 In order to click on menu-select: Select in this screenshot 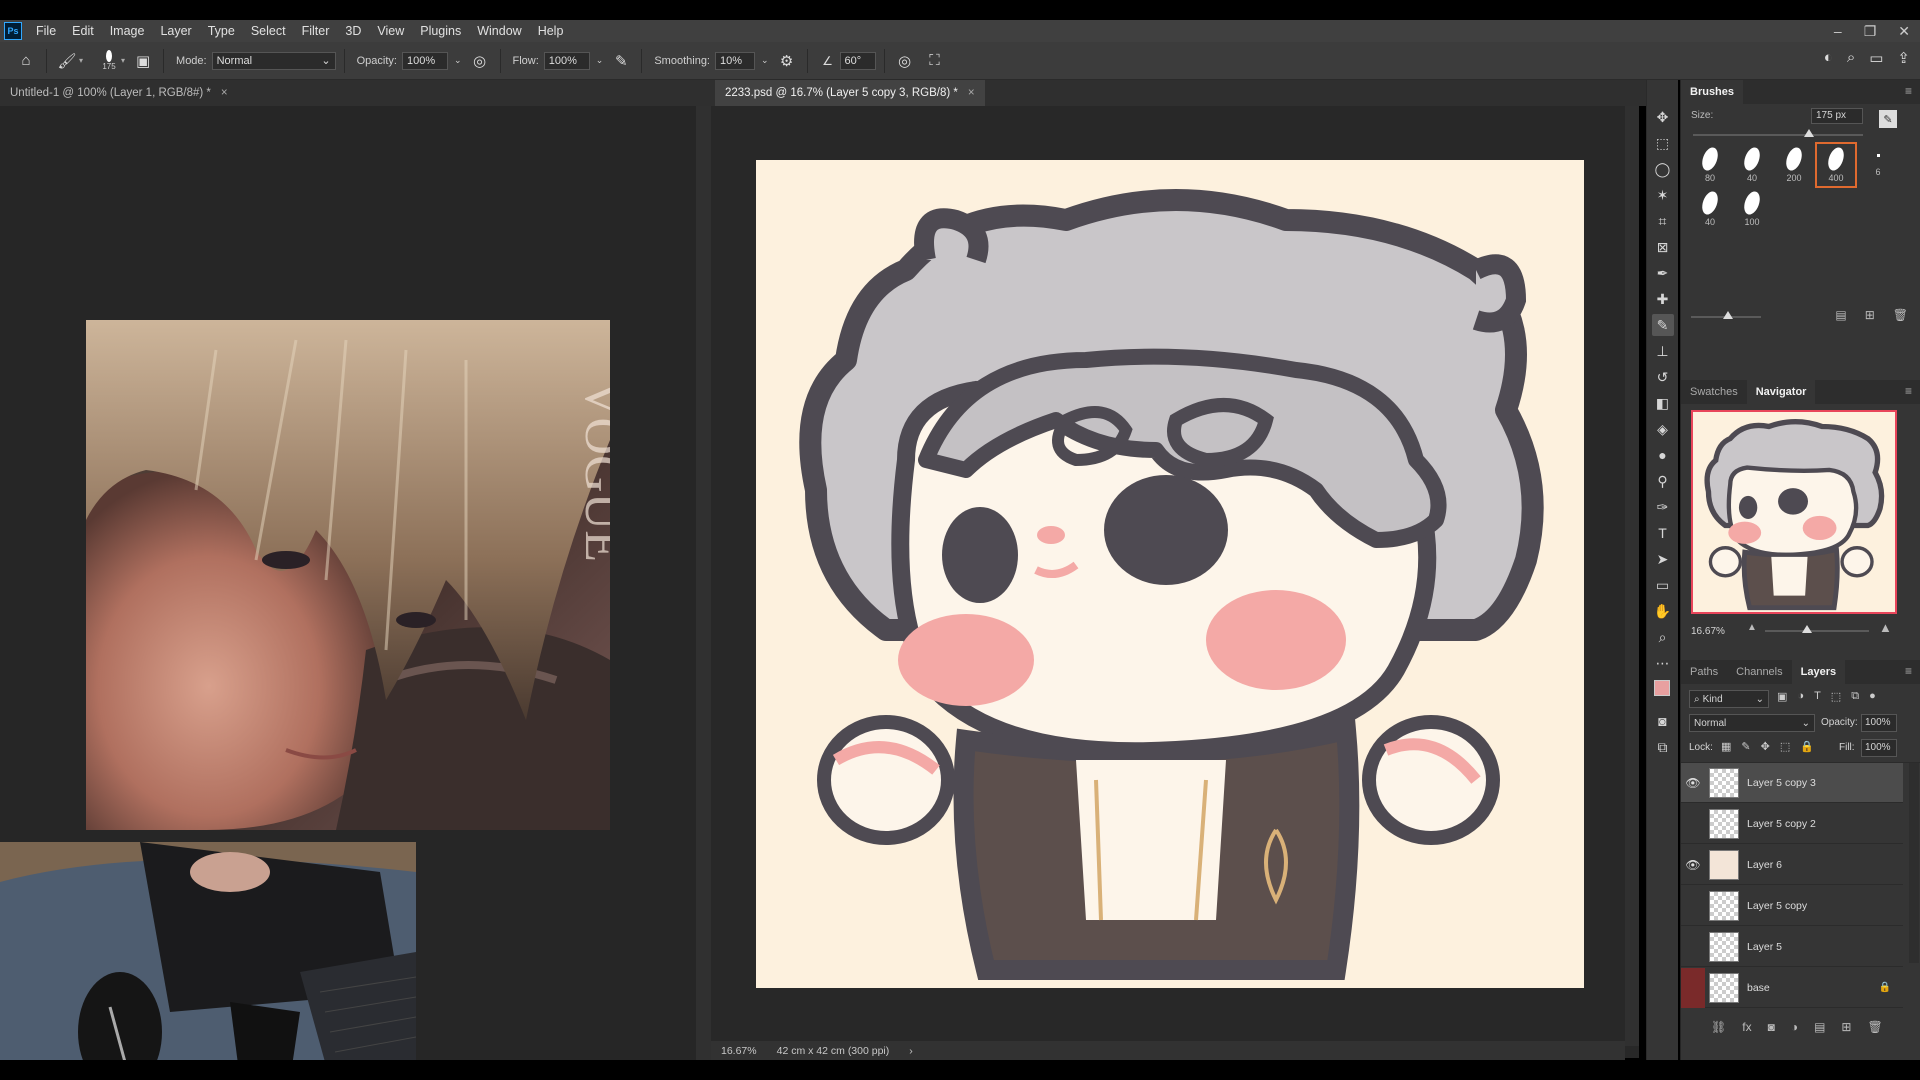, I will do `click(268, 31)`.